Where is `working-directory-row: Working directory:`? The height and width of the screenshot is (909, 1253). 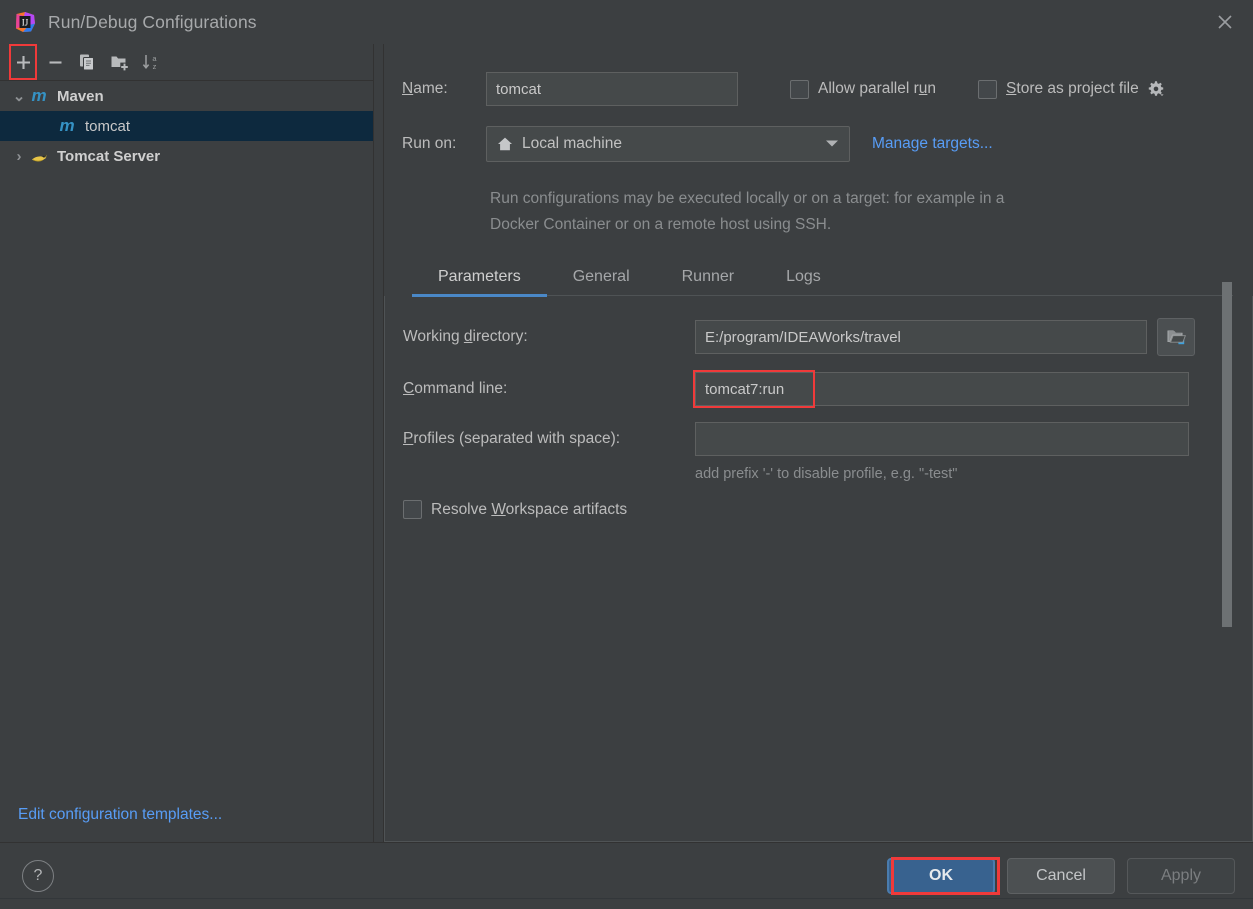
working-directory-row: Working directory: is located at coordinates (818, 337).